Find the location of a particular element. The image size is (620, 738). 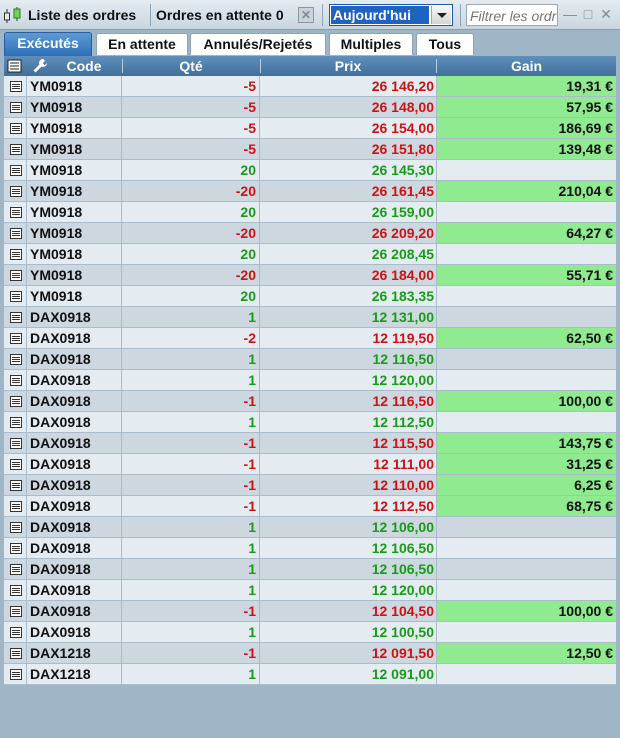

order-qty: -1 is located at coordinates (249, 506).